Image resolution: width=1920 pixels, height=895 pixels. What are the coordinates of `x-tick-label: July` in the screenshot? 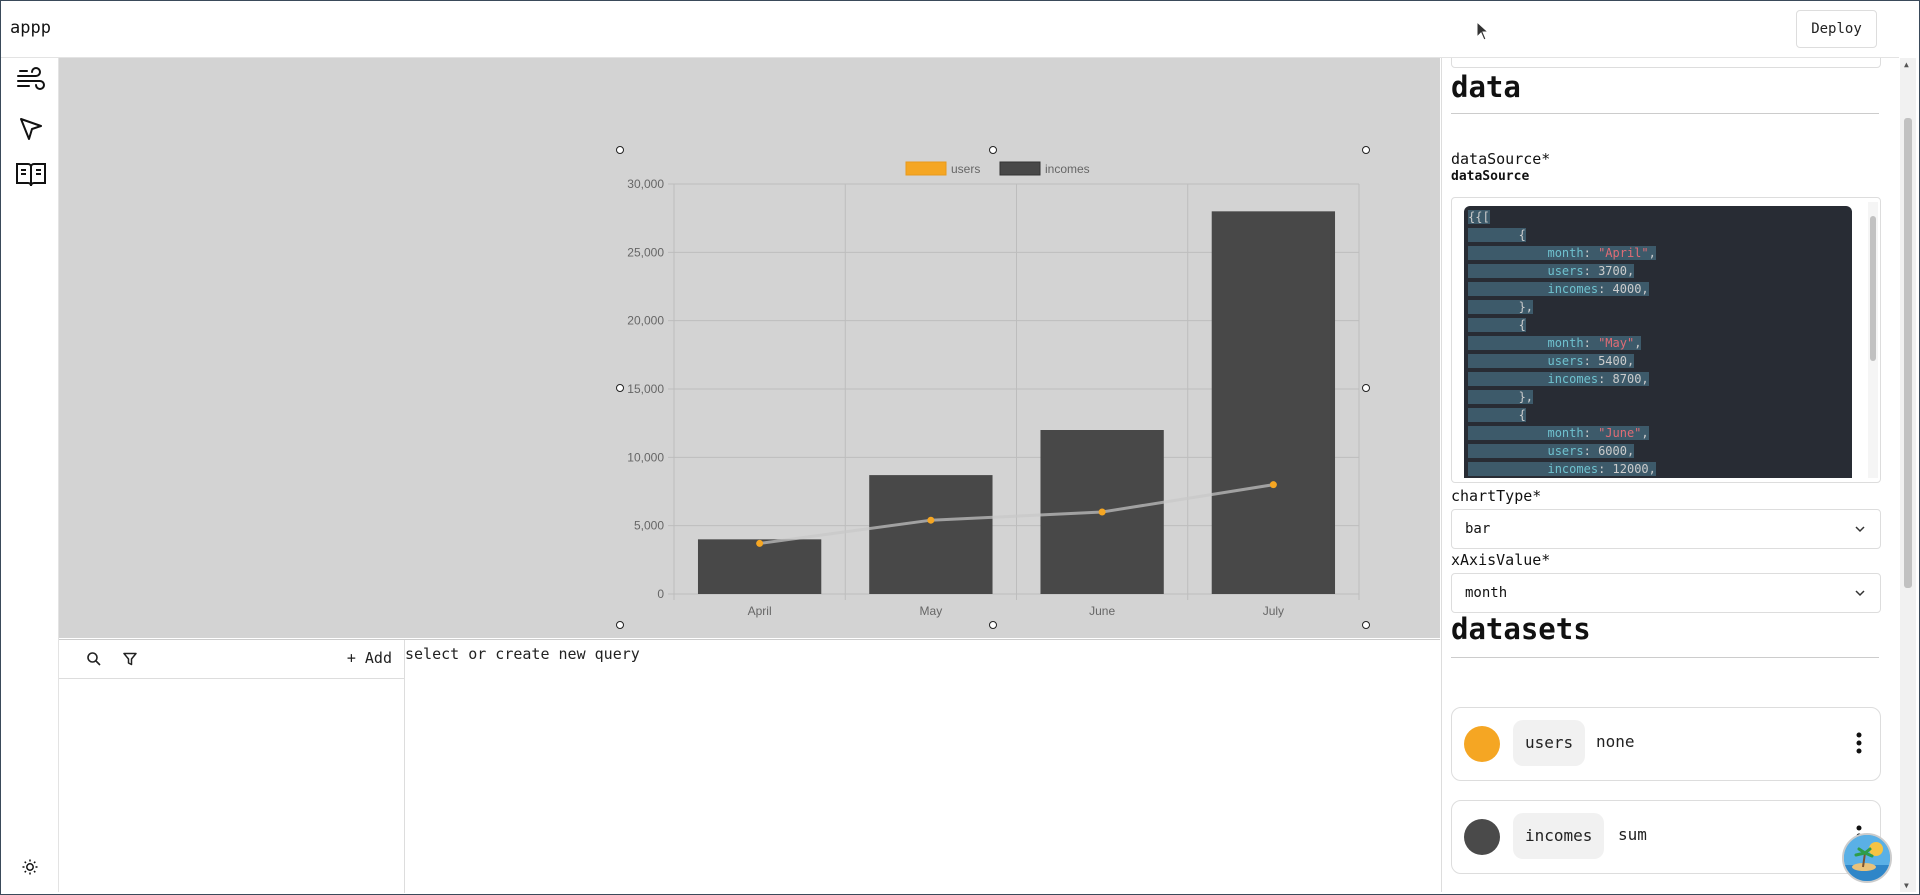 It's located at (1273, 611).